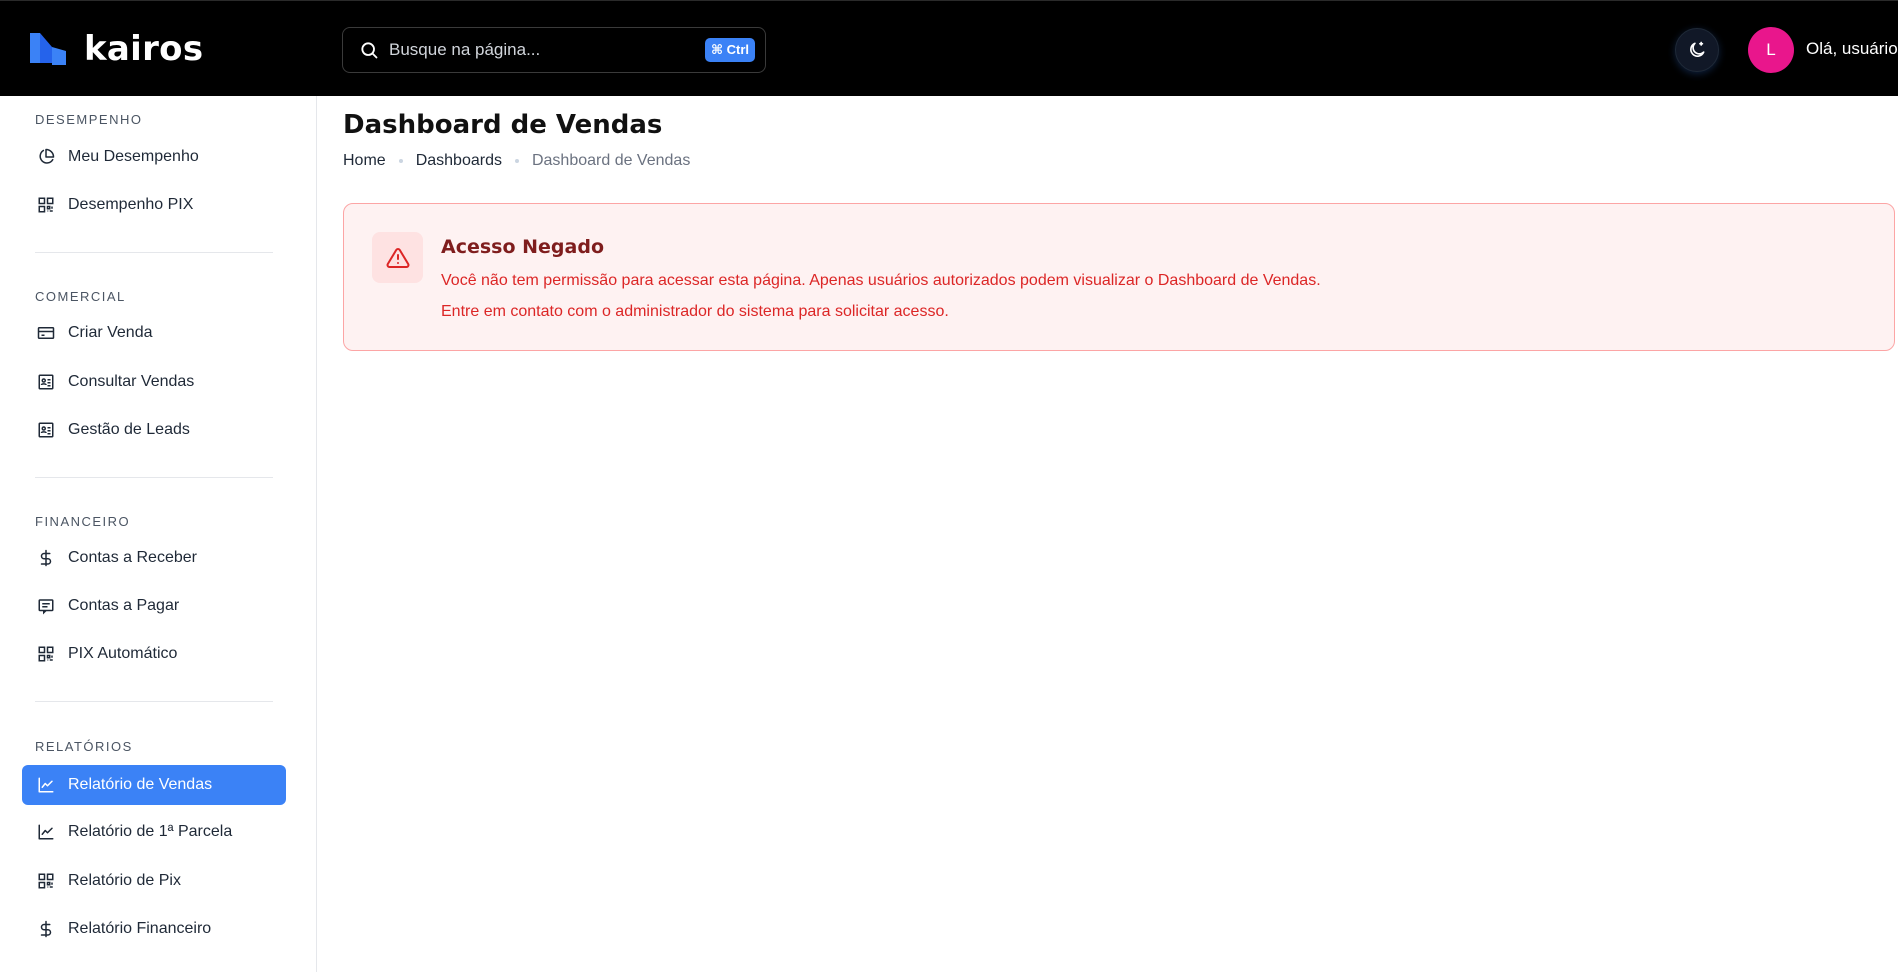 This screenshot has height=972, width=1898. I want to click on section-title-relatorios: RELATÓRIOS, so click(84, 746).